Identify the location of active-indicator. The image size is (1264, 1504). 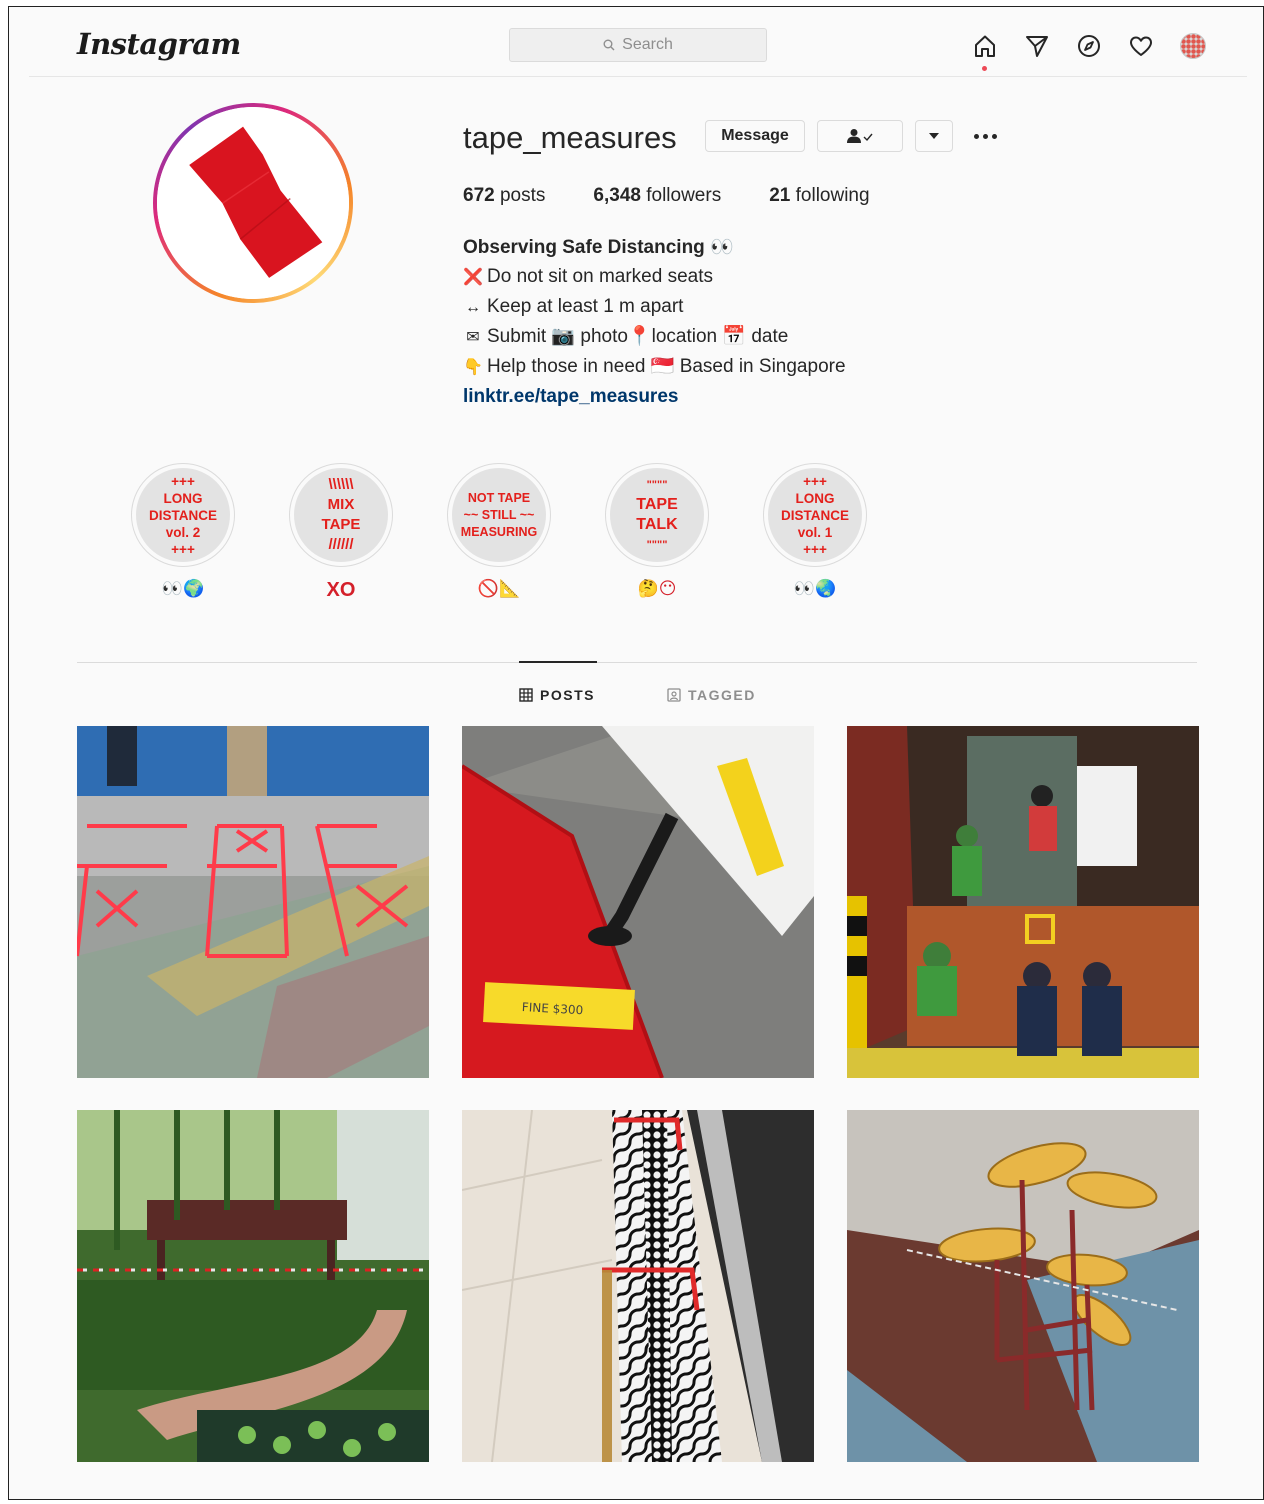
(984, 68).